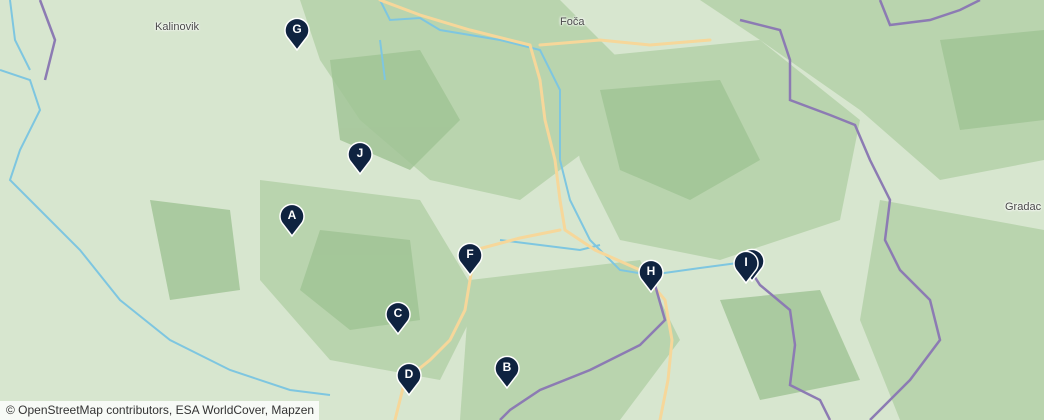  What do you see at coordinates (360, 153) in the screenshot?
I see `marker-letter: J` at bounding box center [360, 153].